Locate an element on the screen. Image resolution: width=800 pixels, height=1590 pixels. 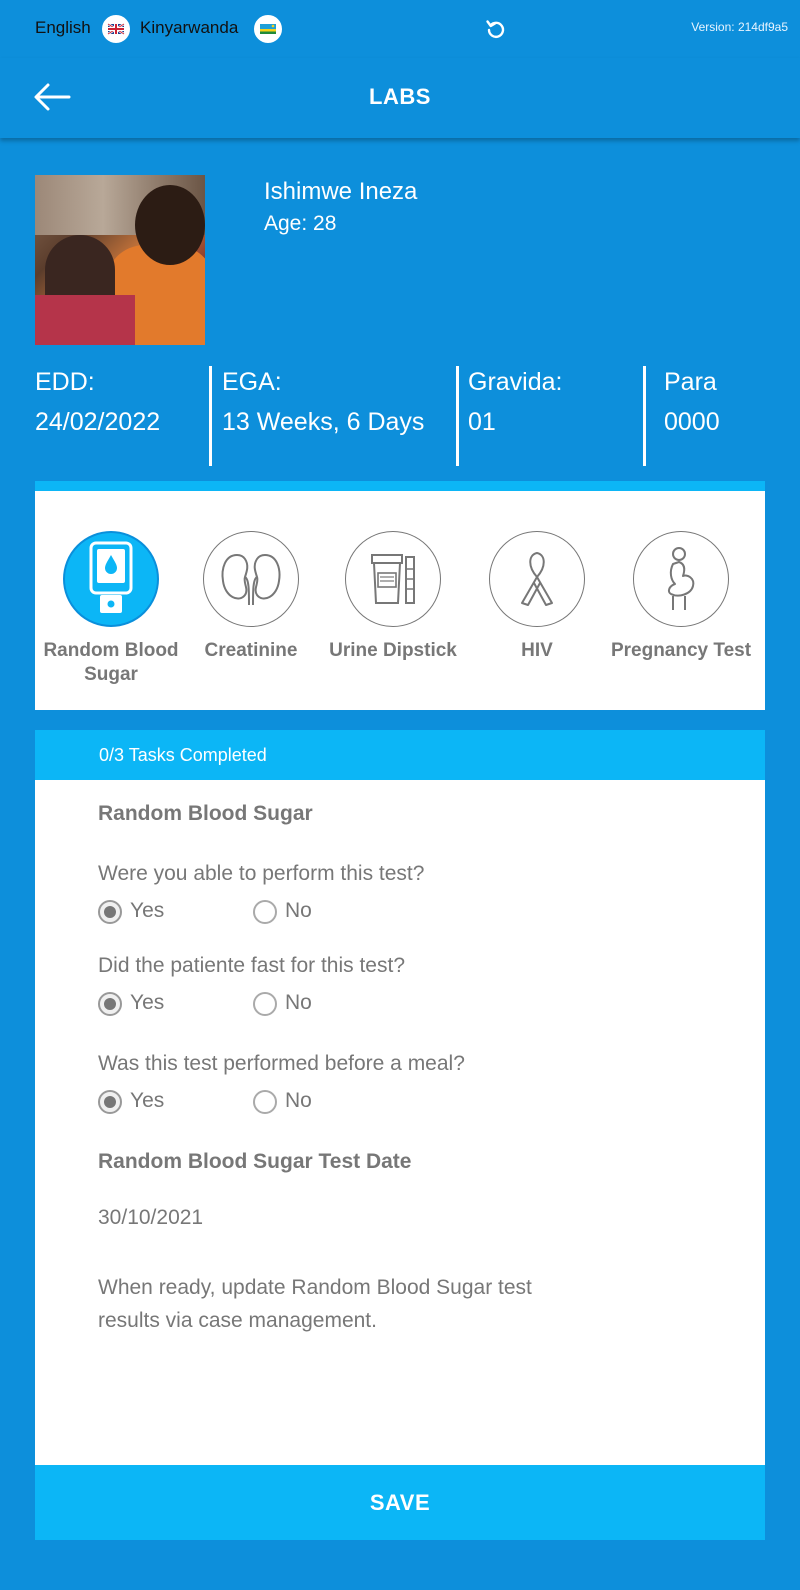
tab-urine-dipstick: Urine Dipstick is located at coordinates (393, 597).